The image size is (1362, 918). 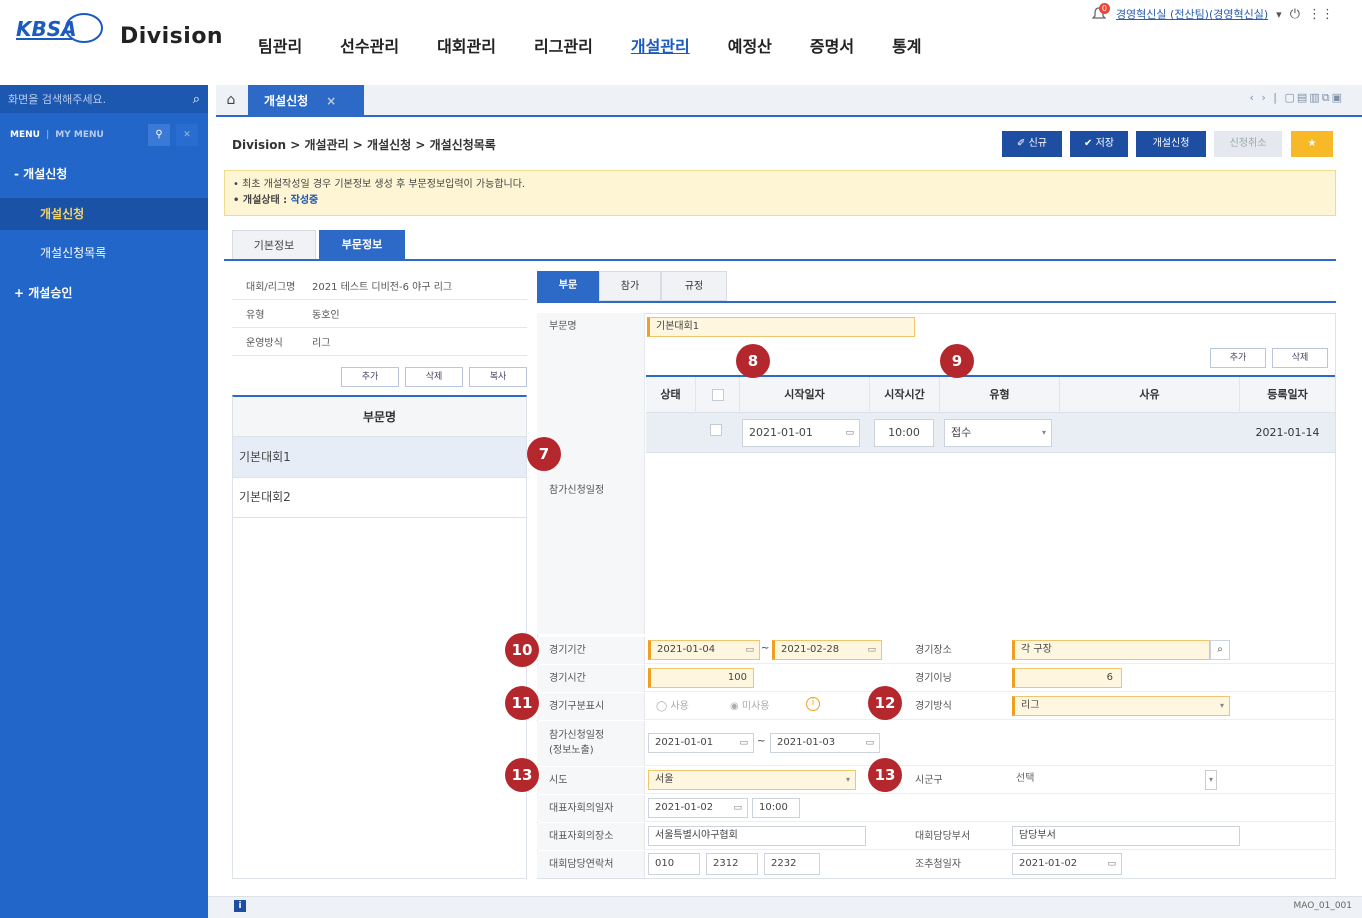 What do you see at coordinates (792, 864) in the screenshot?
I see `contact-input-3: 2232` at bounding box center [792, 864].